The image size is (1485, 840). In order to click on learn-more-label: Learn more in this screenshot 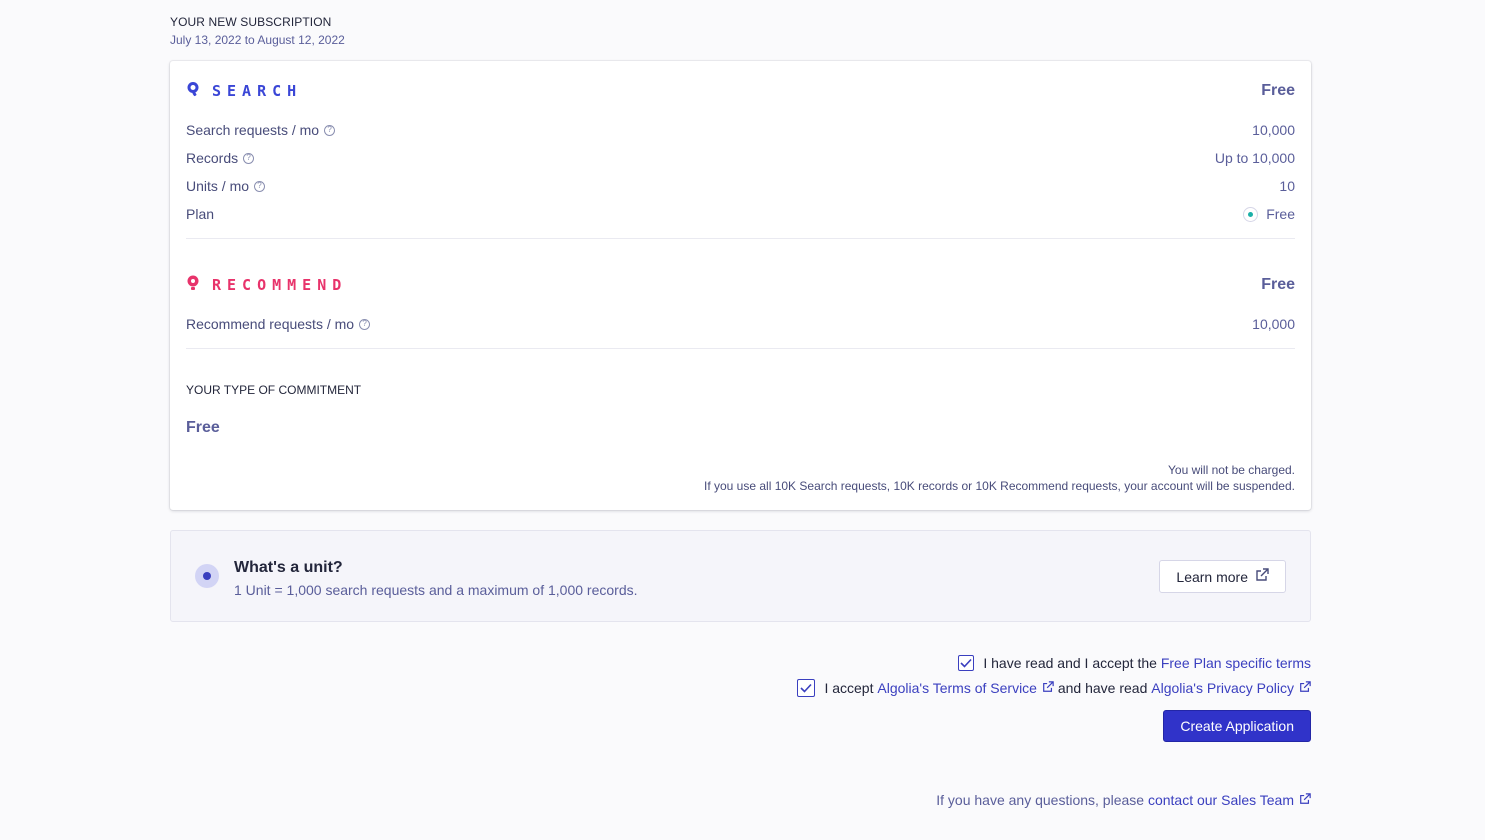, I will do `click(1212, 576)`.